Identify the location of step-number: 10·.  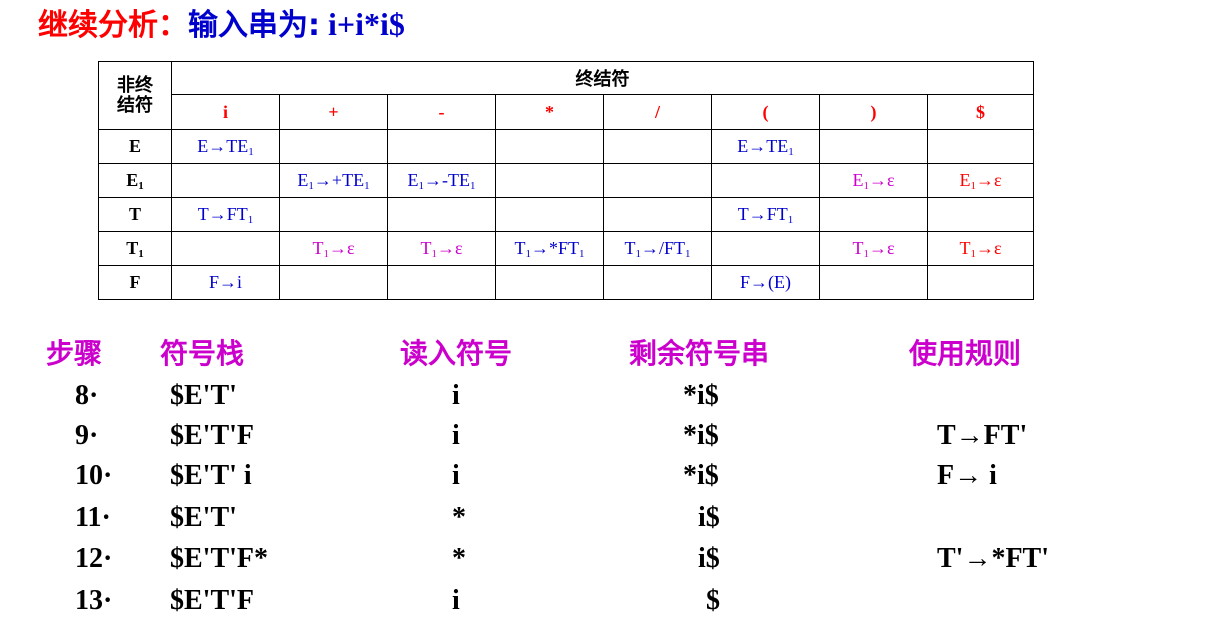
(94, 475).